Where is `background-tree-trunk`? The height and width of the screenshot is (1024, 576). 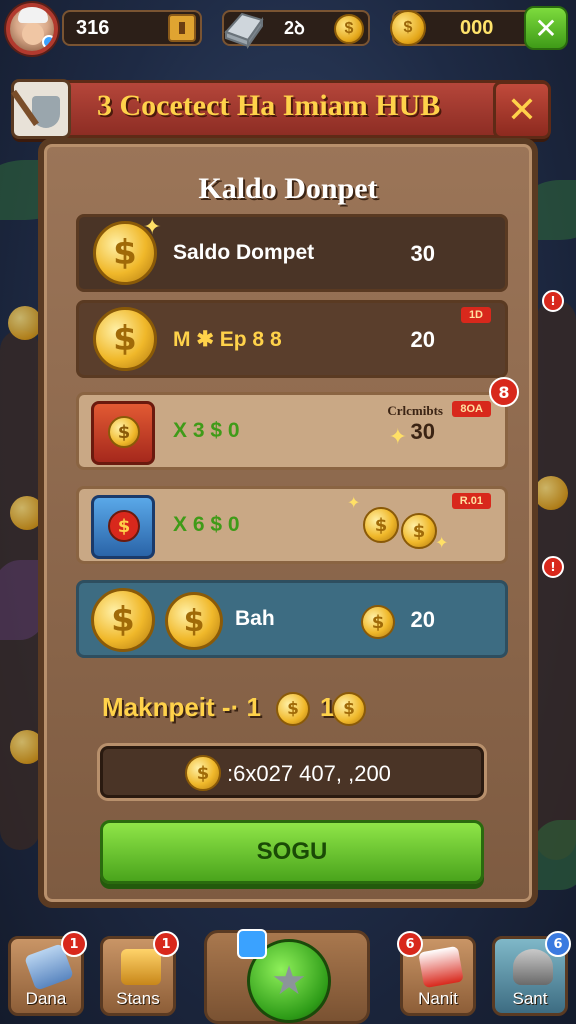 background-tree-trunk is located at coordinates (556, 580).